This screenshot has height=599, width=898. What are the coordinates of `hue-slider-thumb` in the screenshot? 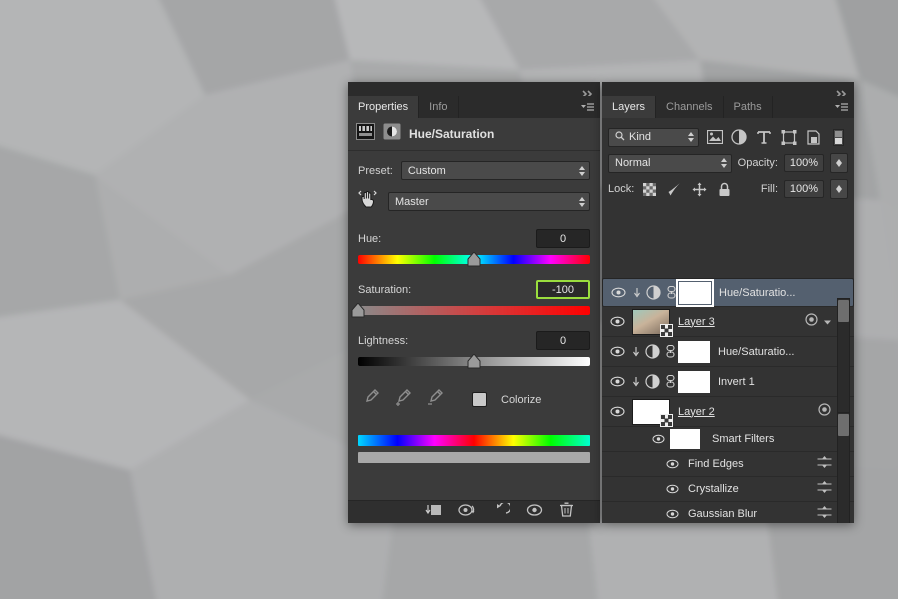 It's located at (474, 259).